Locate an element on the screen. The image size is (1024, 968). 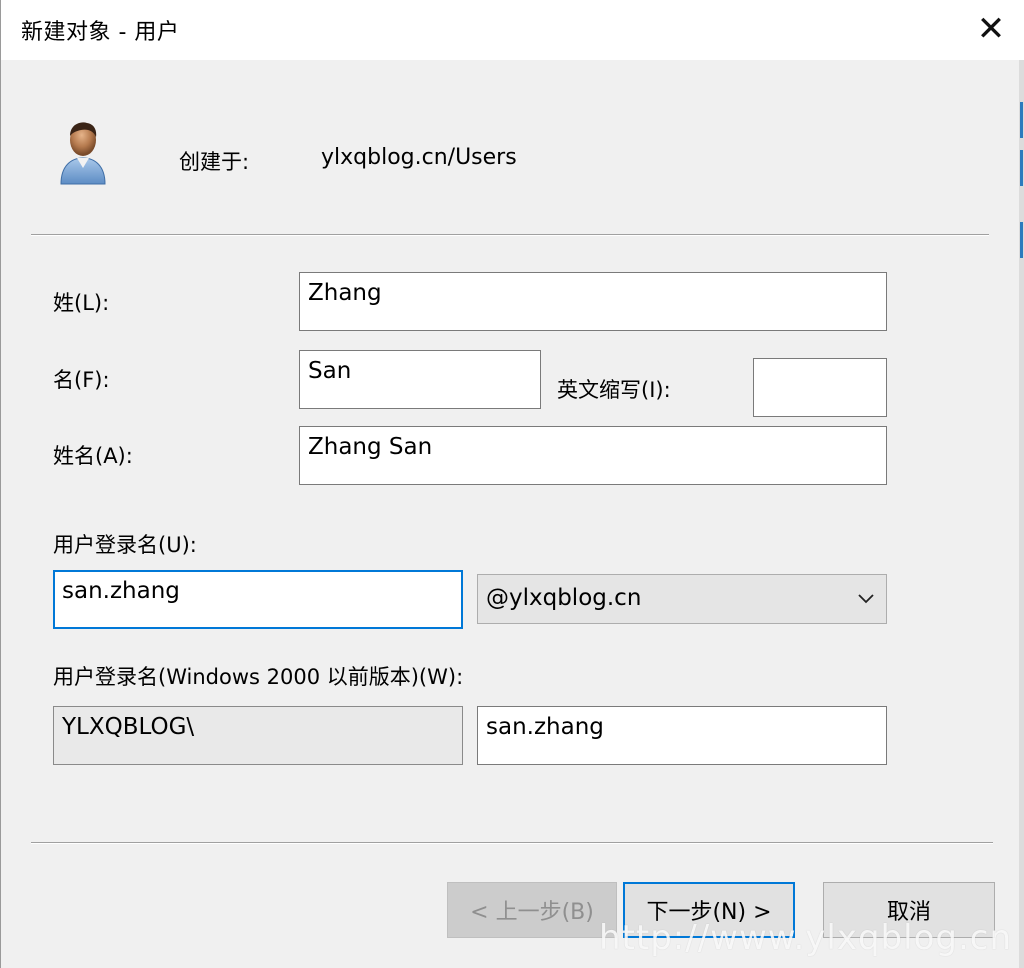
cancel-button: 取消 is located at coordinates (909, 910).